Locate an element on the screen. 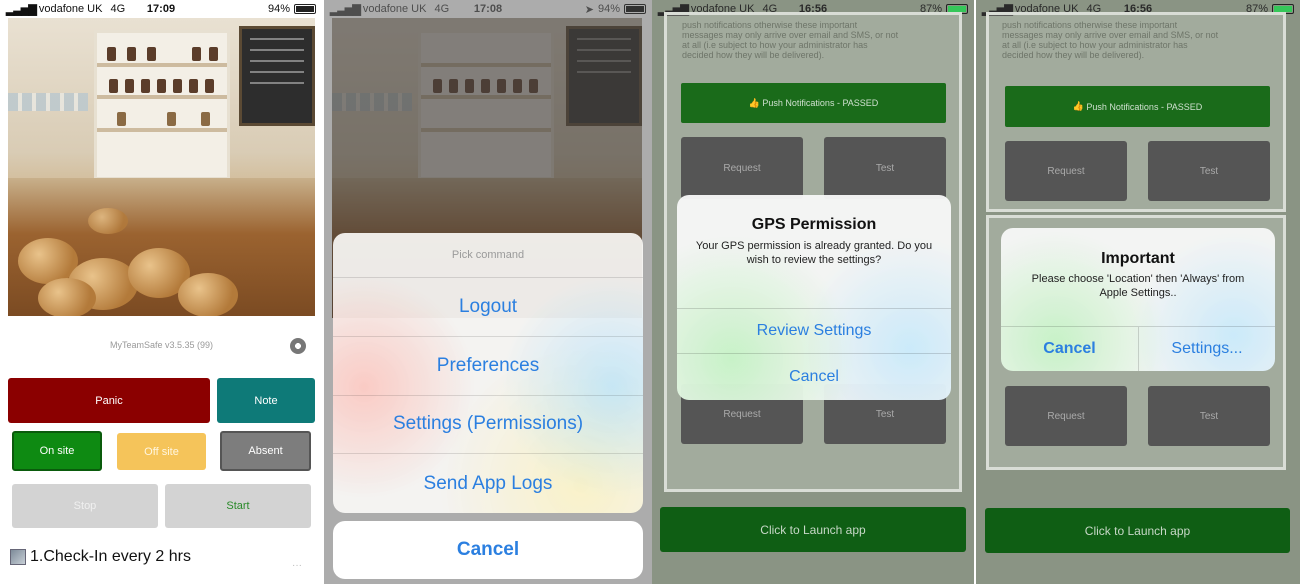 The image size is (1300, 584). start-button: Start is located at coordinates (238, 506).